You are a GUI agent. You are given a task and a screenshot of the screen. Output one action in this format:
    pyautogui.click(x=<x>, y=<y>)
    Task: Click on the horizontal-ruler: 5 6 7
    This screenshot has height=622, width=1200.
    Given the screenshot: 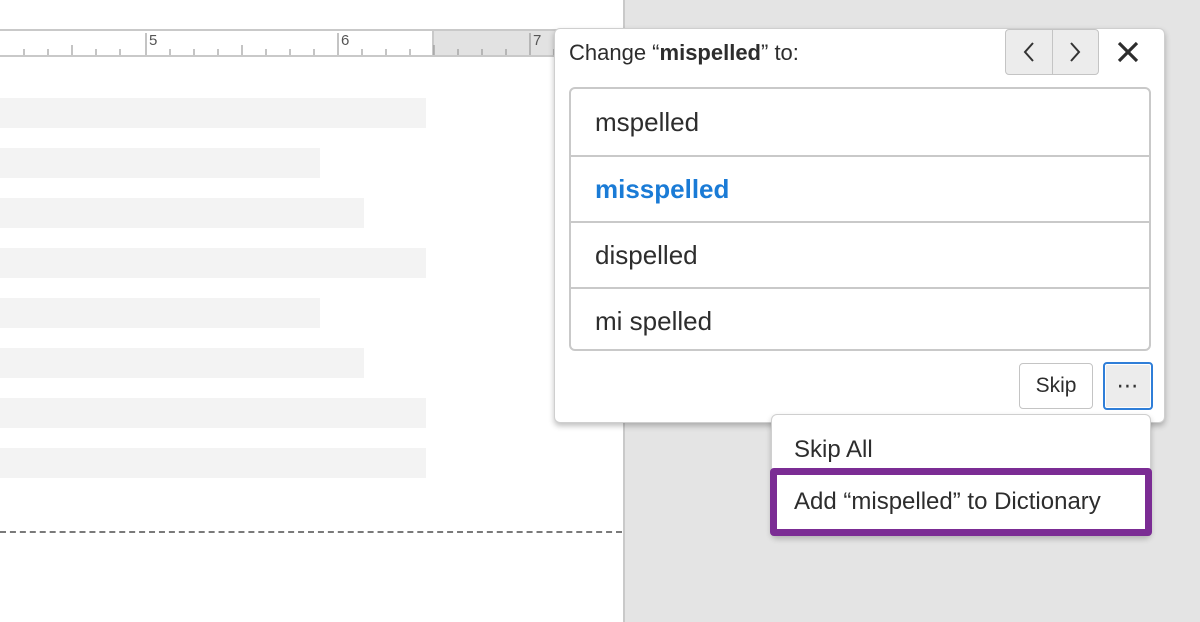 What is the action you would take?
    pyautogui.click(x=290, y=43)
    